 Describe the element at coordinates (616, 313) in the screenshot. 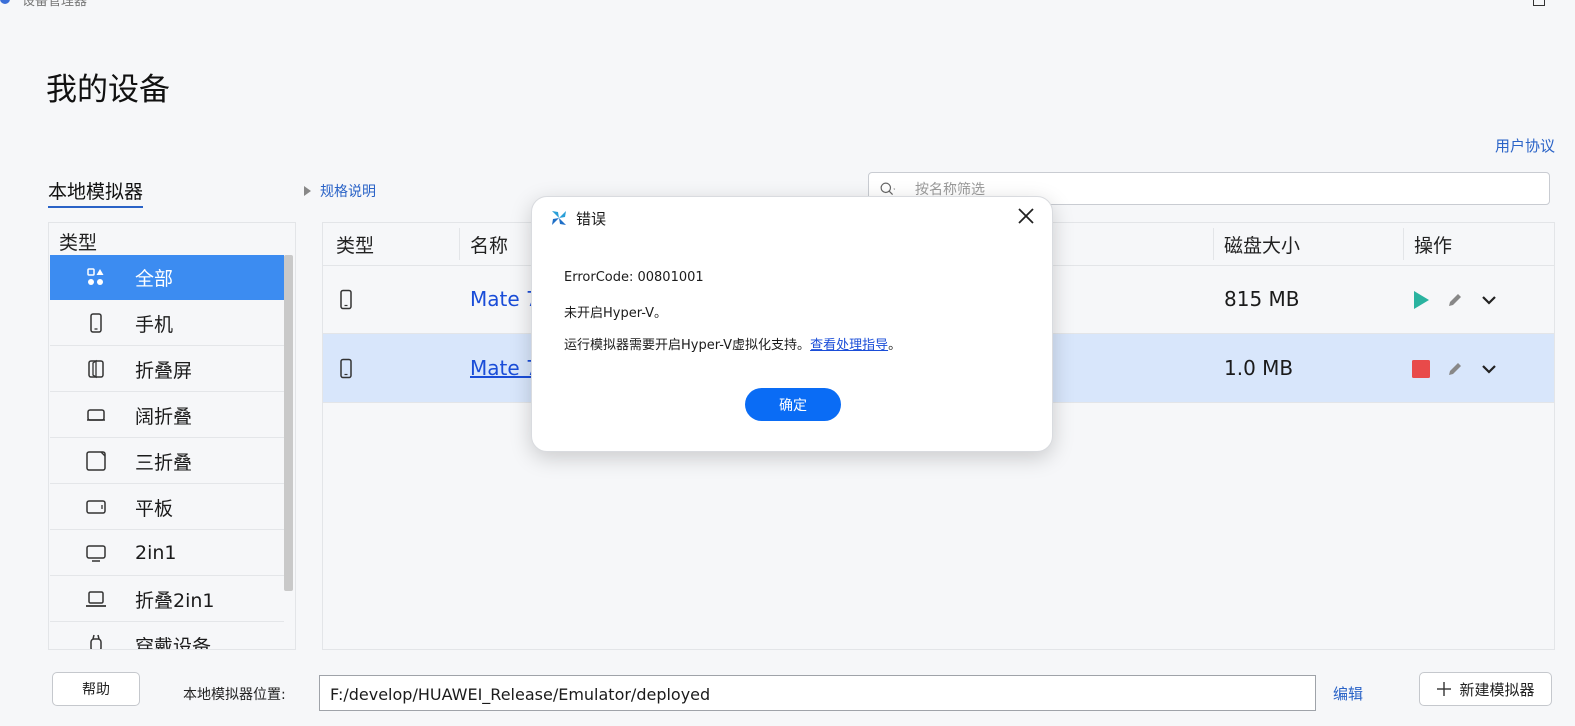

I see `error-message: 未开启Hyper-V。` at that location.